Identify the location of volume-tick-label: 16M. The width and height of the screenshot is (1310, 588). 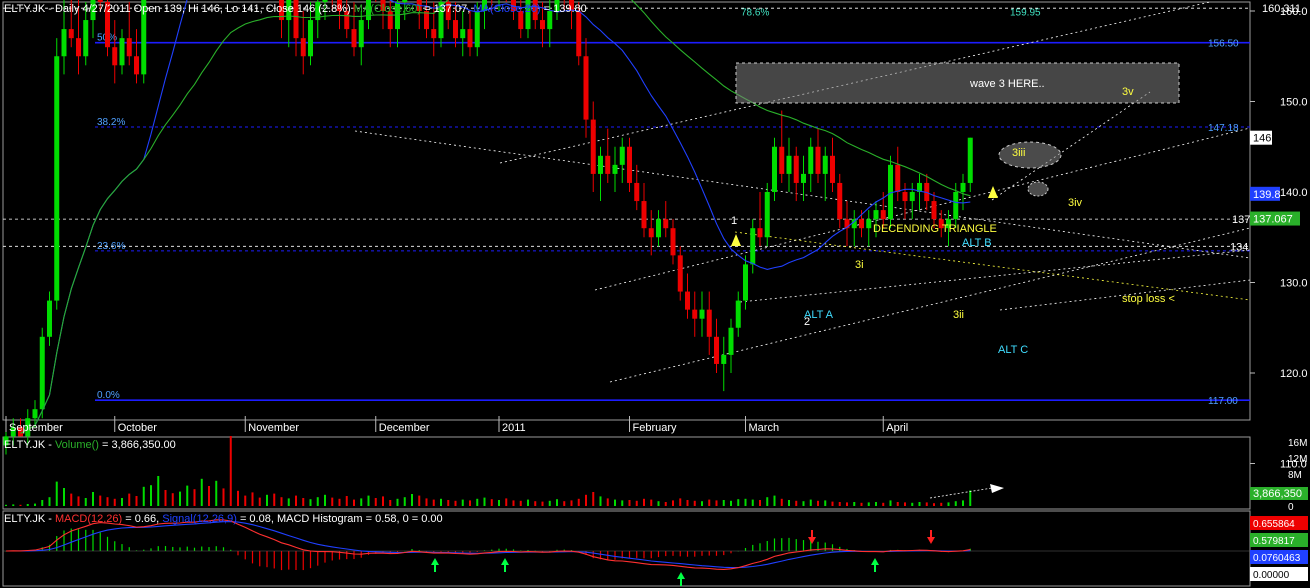
(1297, 443).